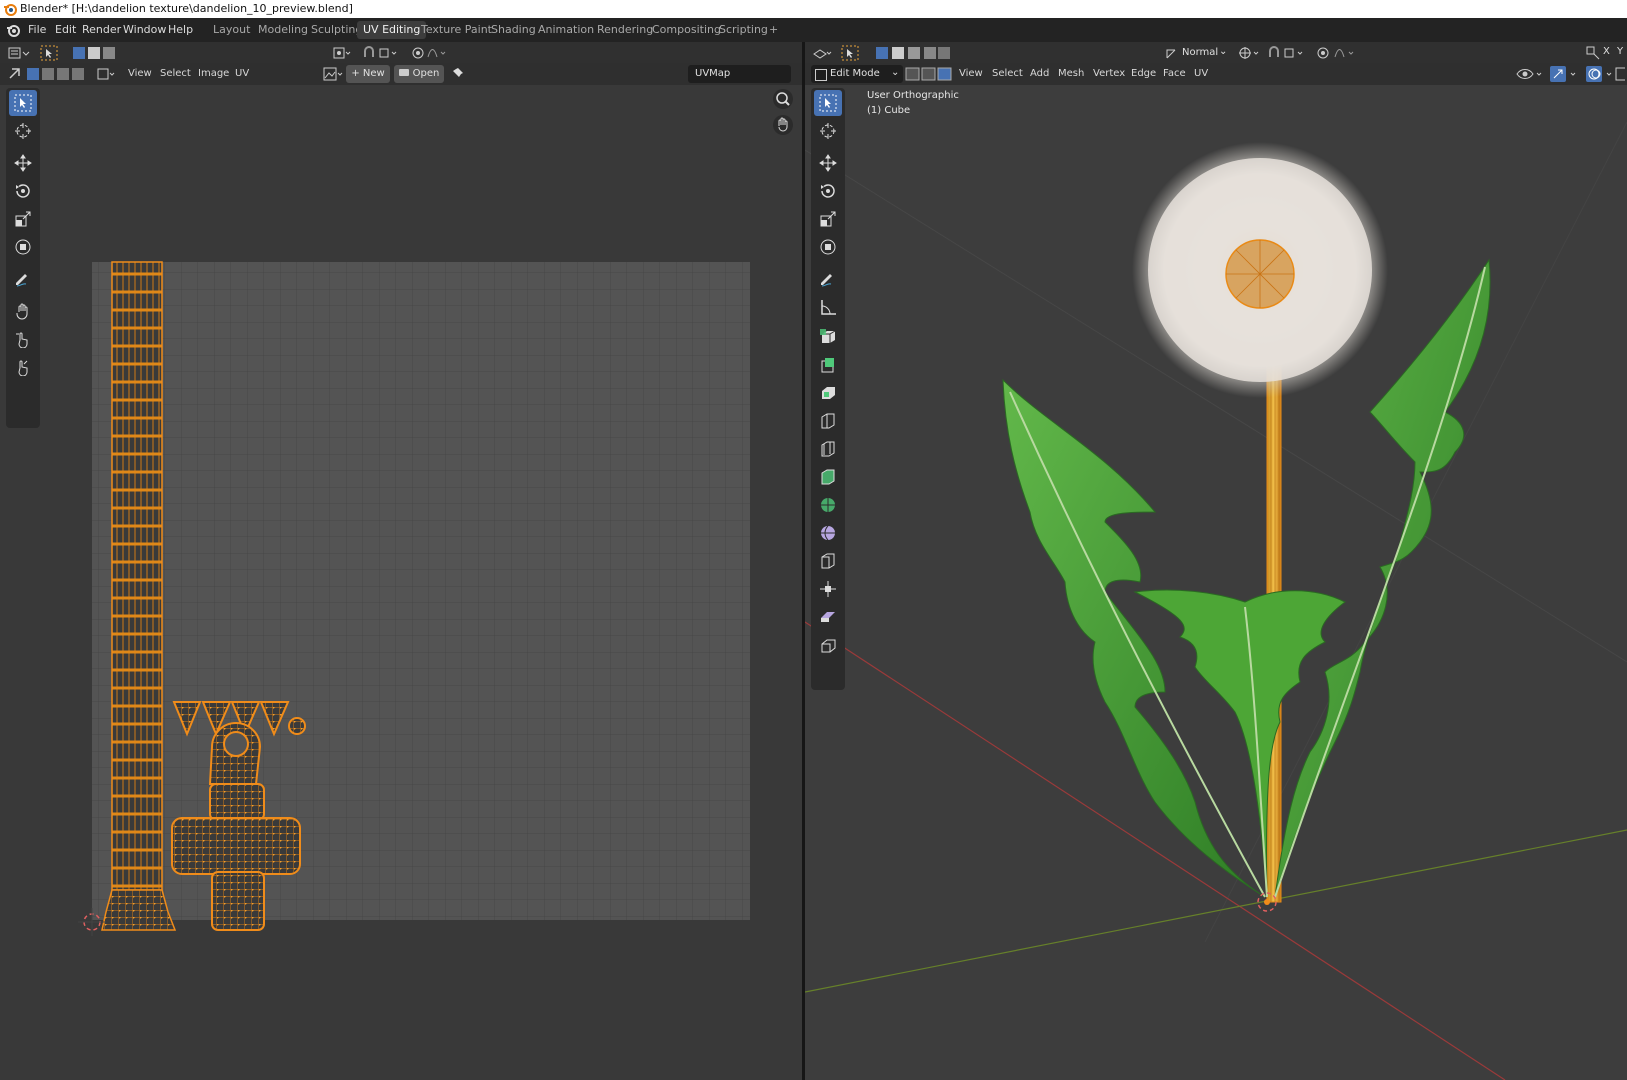 Image resolution: width=1627 pixels, height=1080 pixels. Describe the element at coordinates (828, 307) in the screenshot. I see `tool-measure` at that location.